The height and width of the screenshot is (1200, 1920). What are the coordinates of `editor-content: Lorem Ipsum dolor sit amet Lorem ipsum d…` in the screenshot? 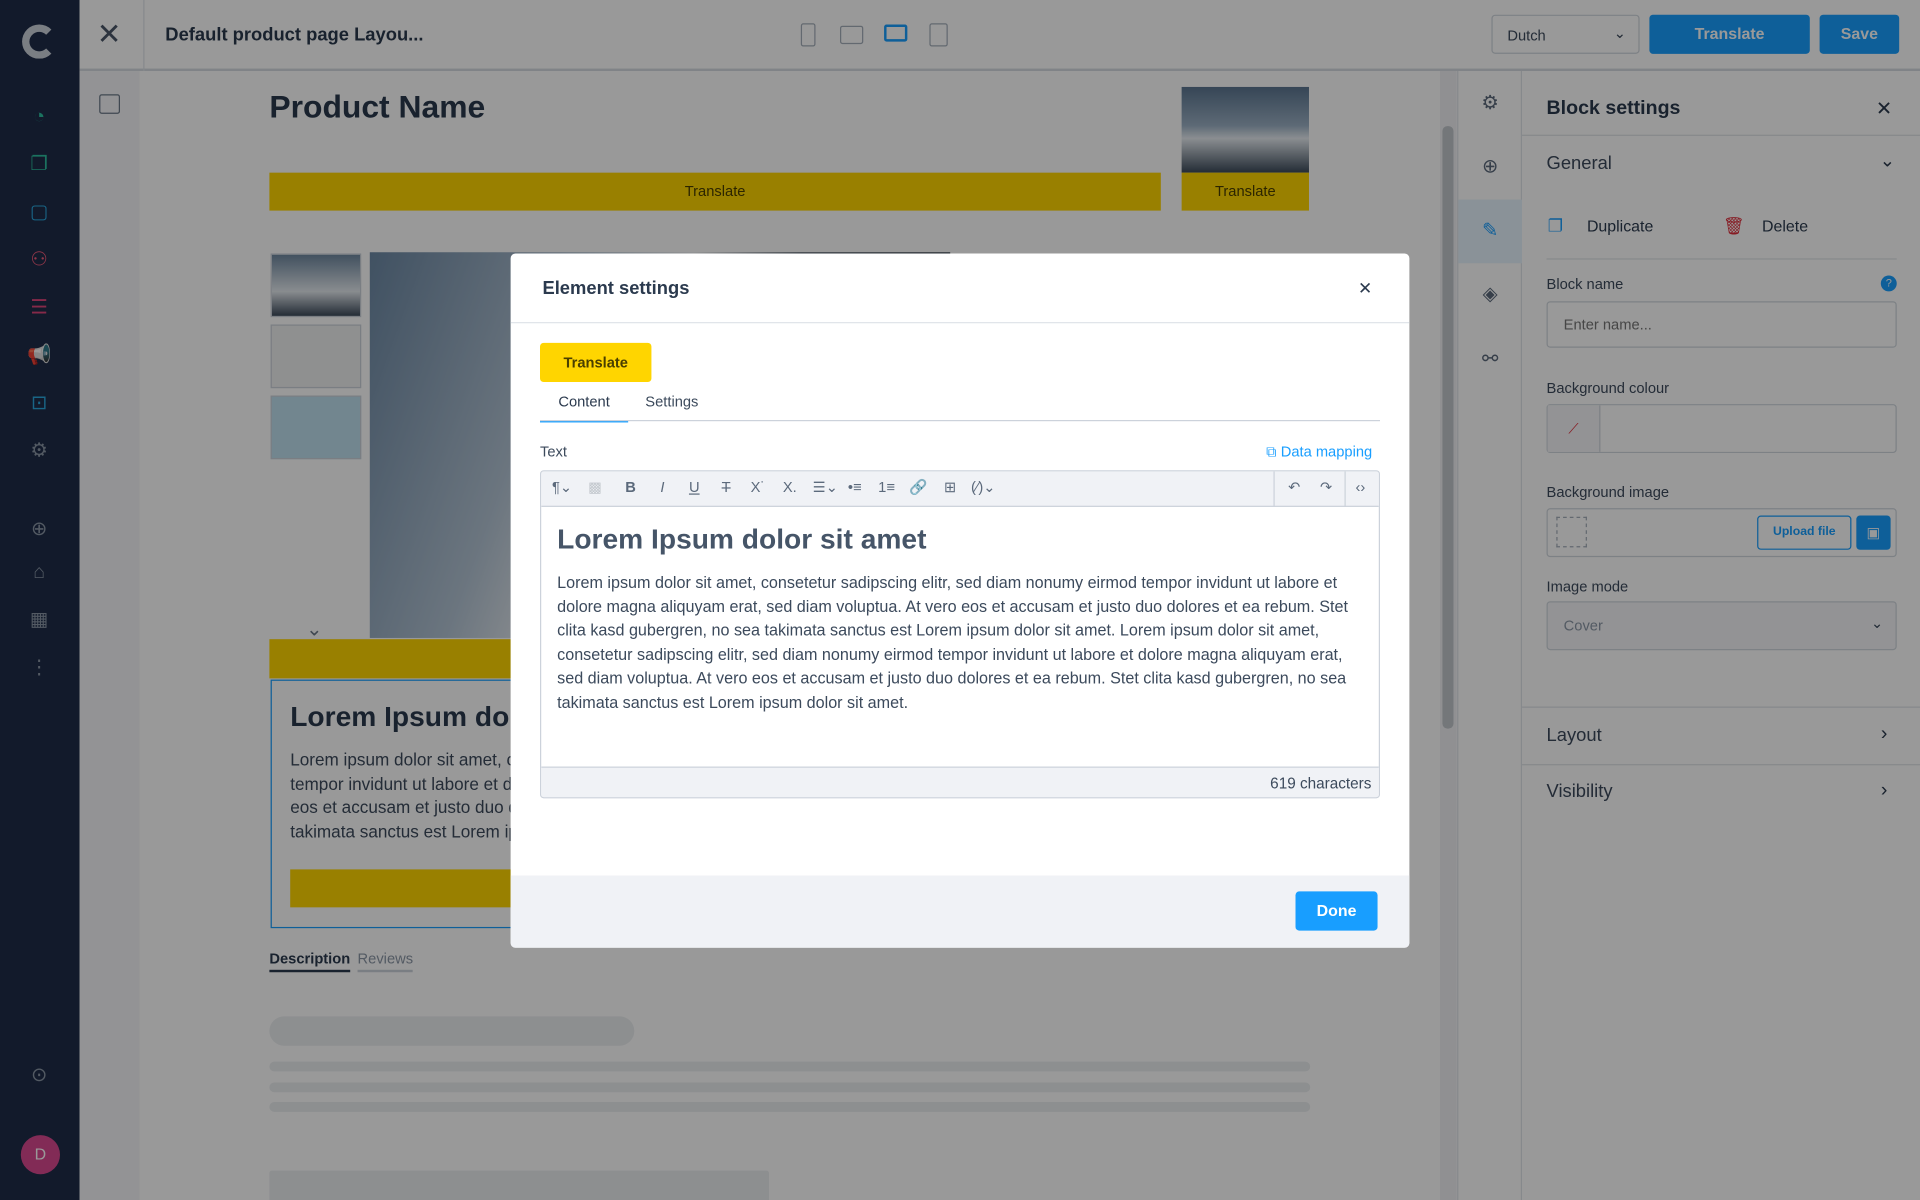 It's located at (961, 619).